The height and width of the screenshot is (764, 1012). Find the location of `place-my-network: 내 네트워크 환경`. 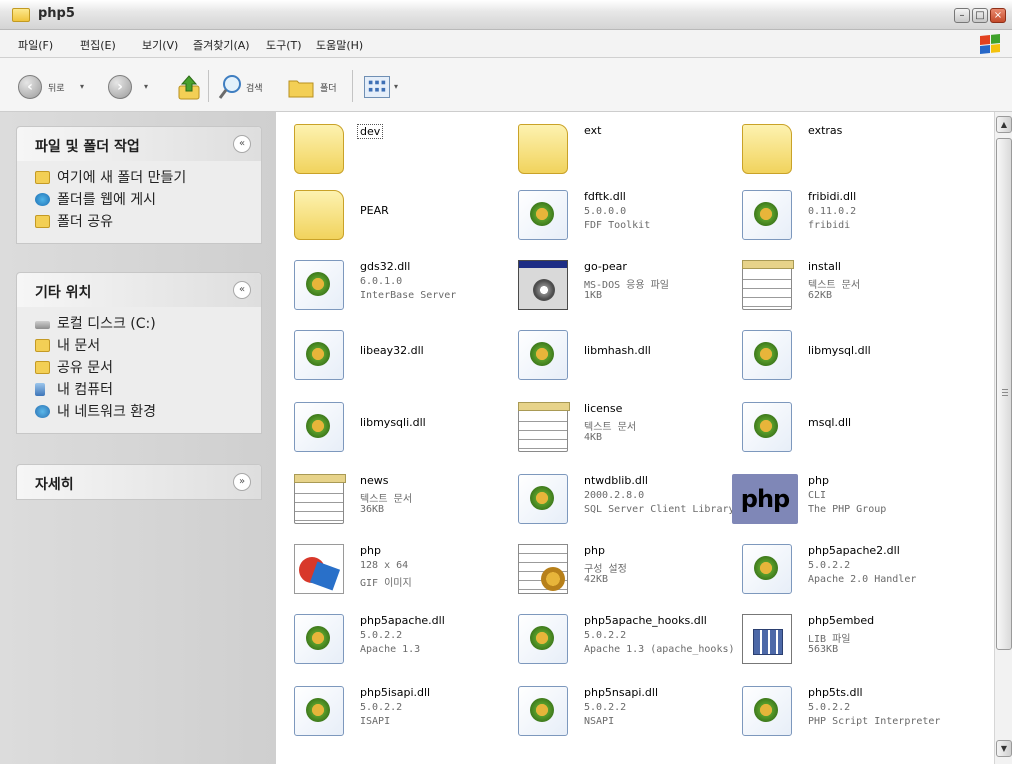

place-my-network: 내 네트워크 환경 is located at coordinates (148, 412).